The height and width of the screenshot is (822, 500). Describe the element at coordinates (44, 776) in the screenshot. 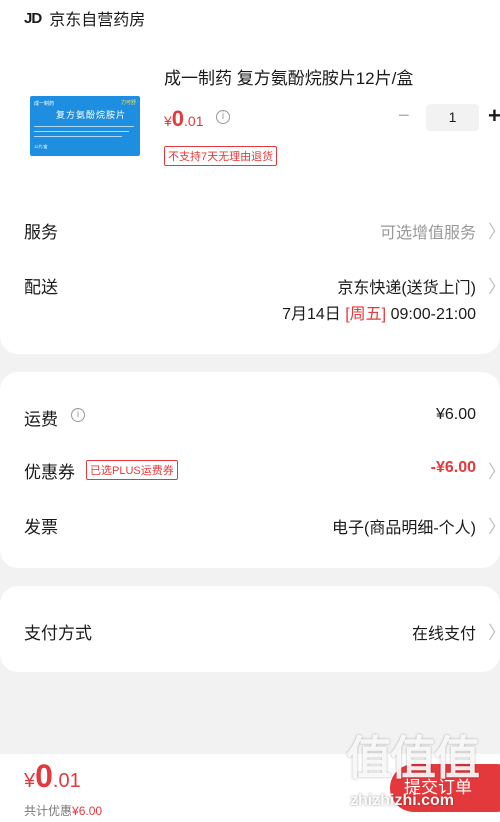

I see `total-integer: 0` at that location.